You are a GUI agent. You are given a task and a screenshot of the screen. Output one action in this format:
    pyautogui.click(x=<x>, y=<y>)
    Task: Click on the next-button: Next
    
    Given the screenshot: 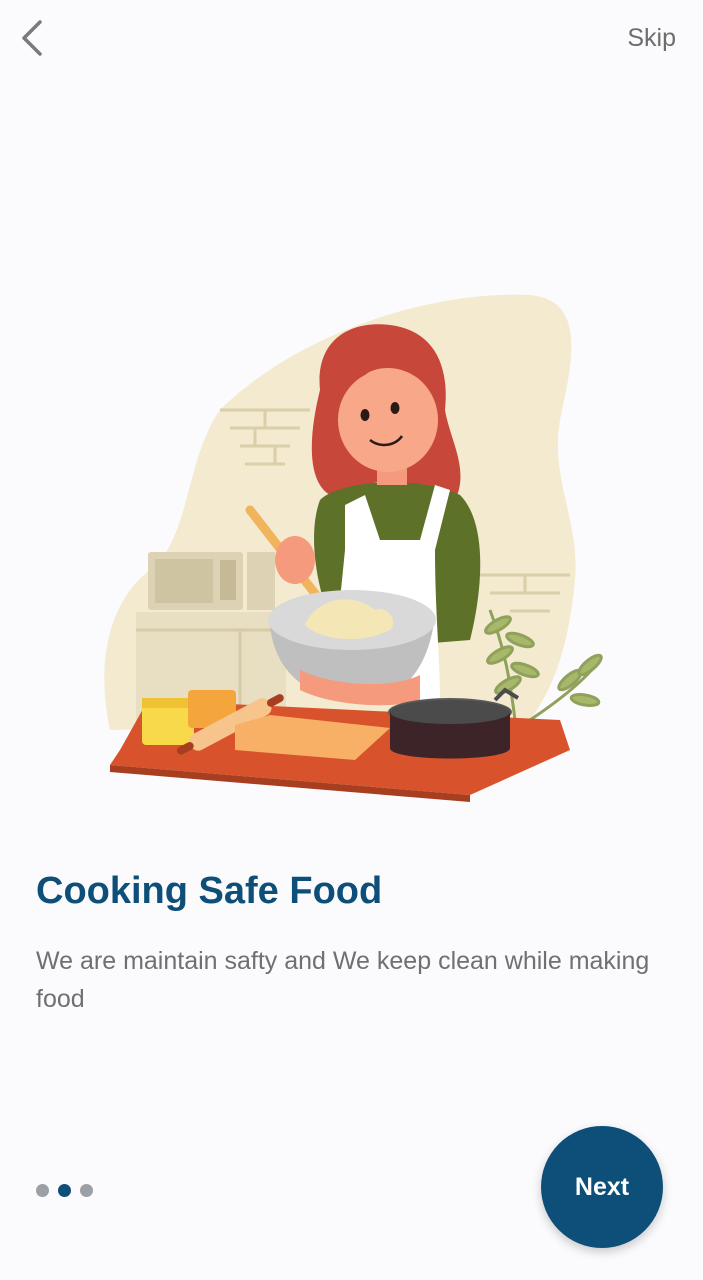 What is the action you would take?
    pyautogui.click(x=602, y=1187)
    